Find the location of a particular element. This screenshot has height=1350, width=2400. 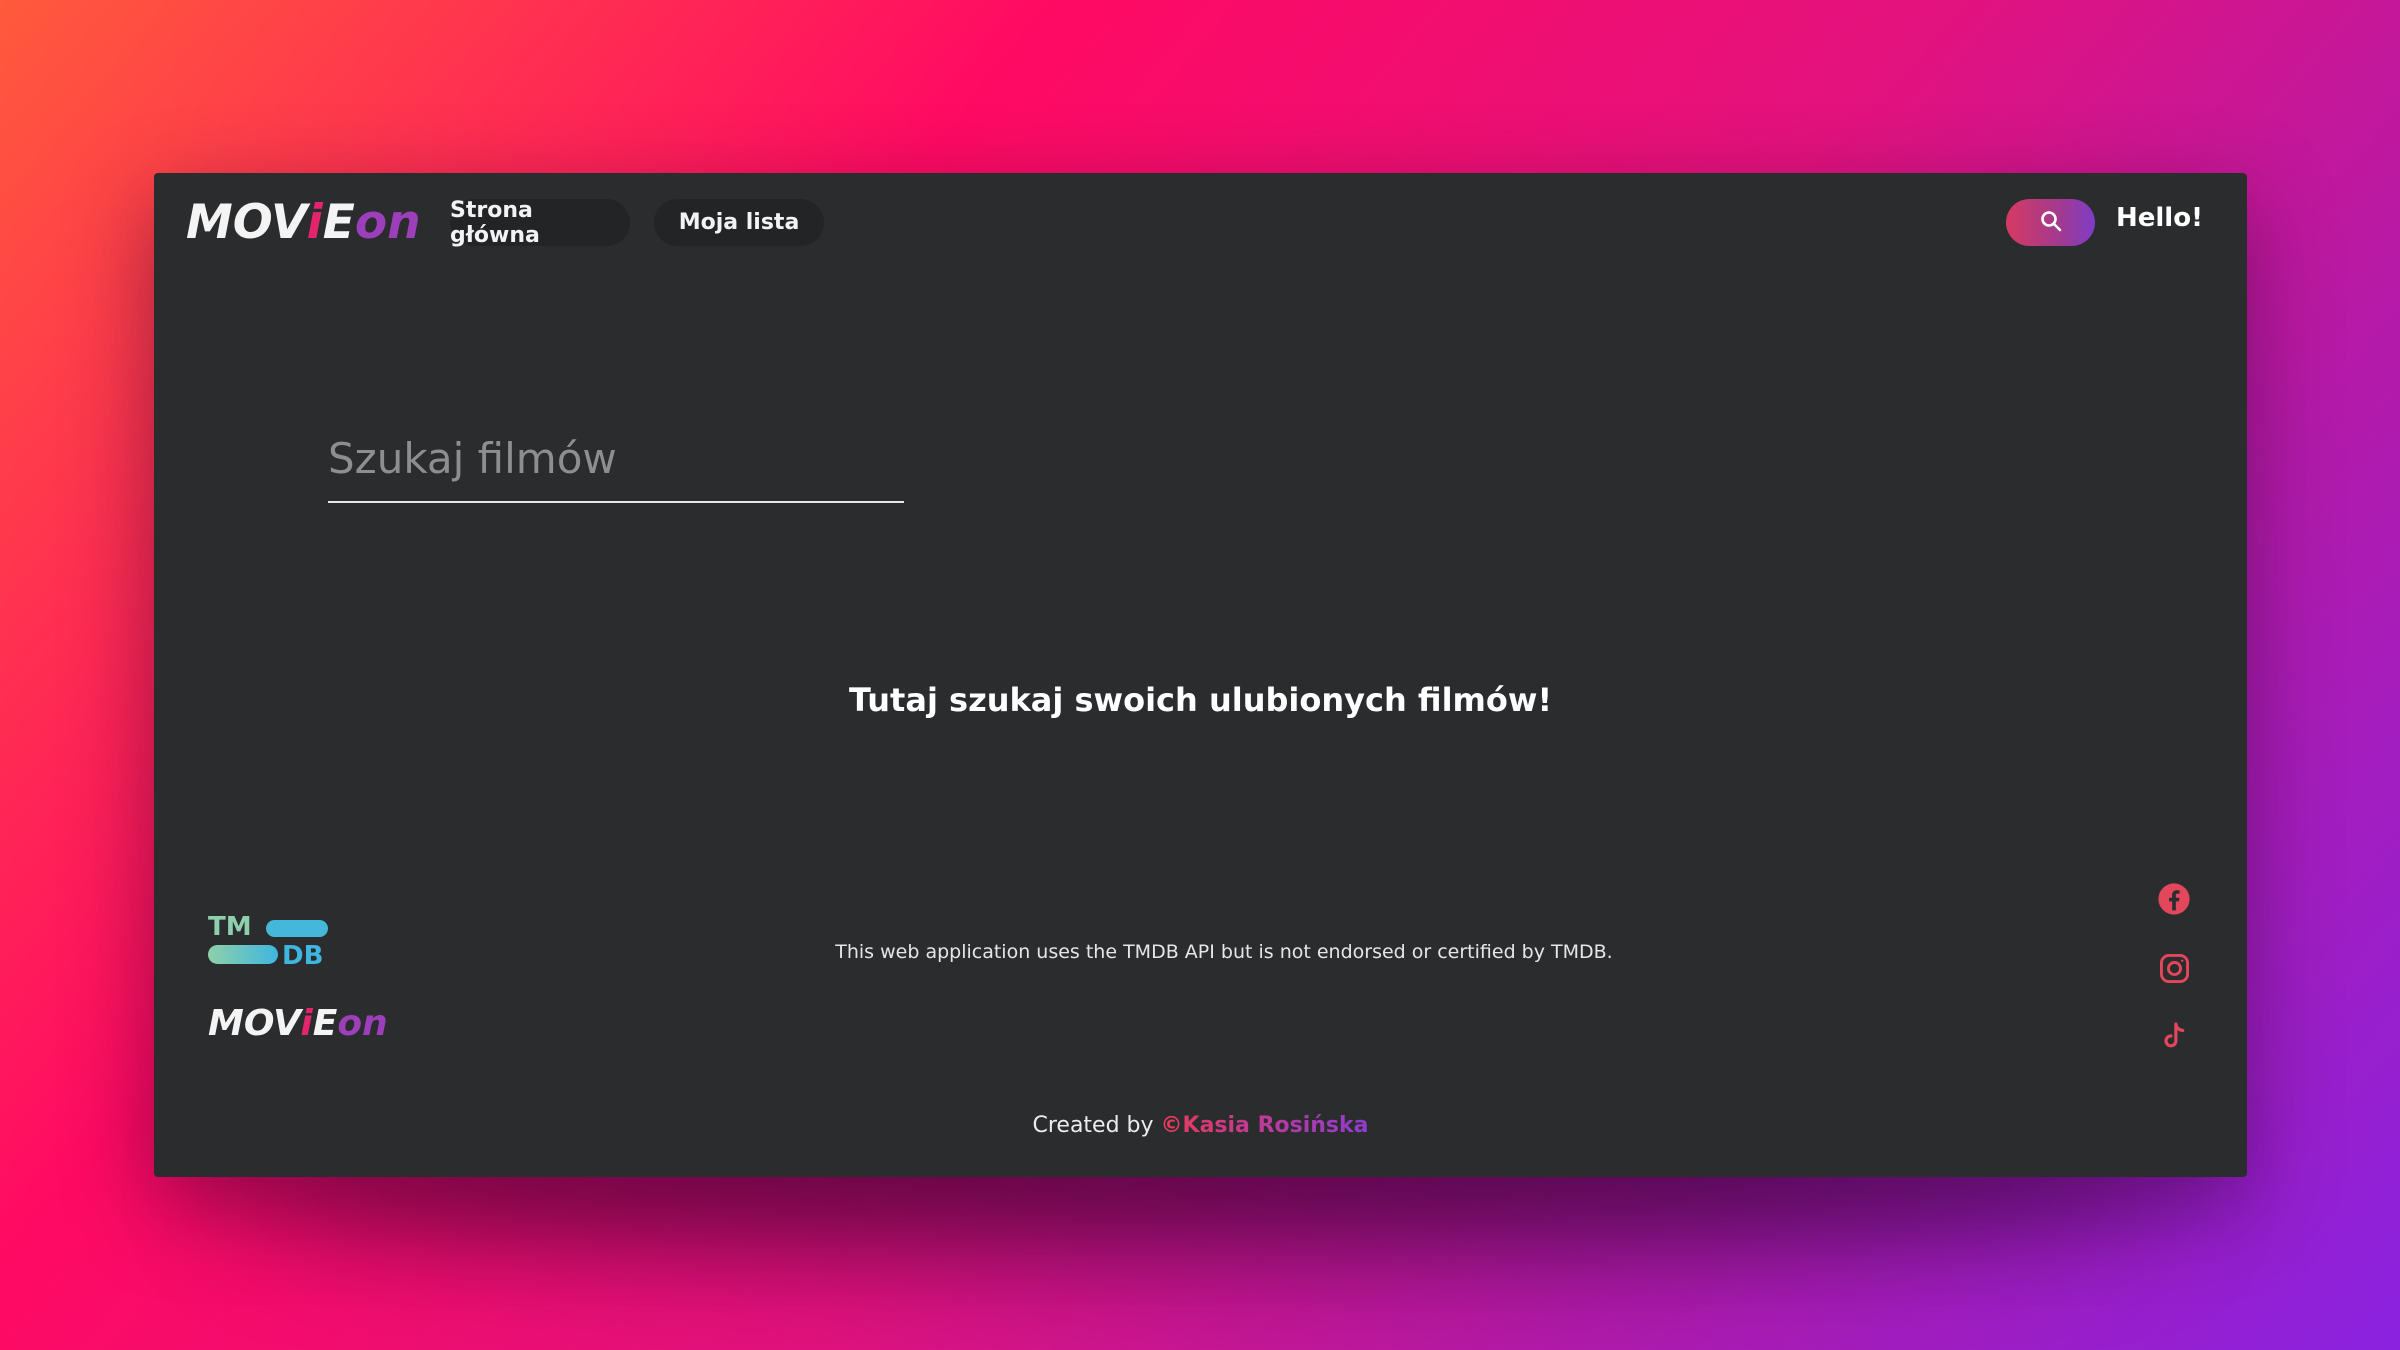

tiktok-link is located at coordinates (2174, 1038).